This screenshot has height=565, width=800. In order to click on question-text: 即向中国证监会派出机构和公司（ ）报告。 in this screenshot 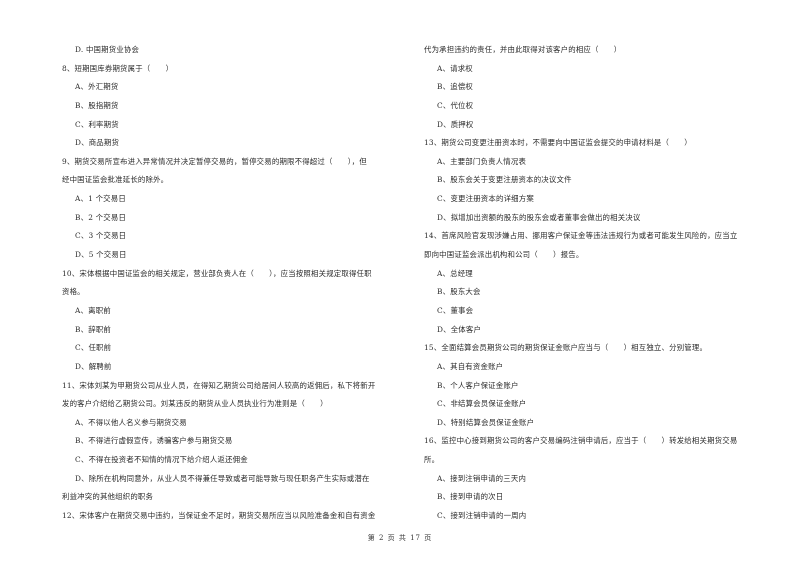, I will do `click(504, 255)`.